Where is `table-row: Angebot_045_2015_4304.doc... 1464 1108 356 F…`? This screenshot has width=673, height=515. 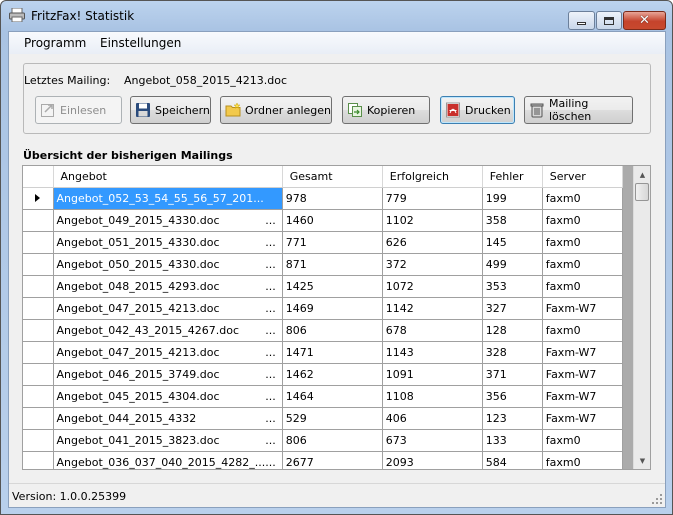 table-row: Angebot_045_2015_4304.doc... 1464 1108 356 F… is located at coordinates (323, 396).